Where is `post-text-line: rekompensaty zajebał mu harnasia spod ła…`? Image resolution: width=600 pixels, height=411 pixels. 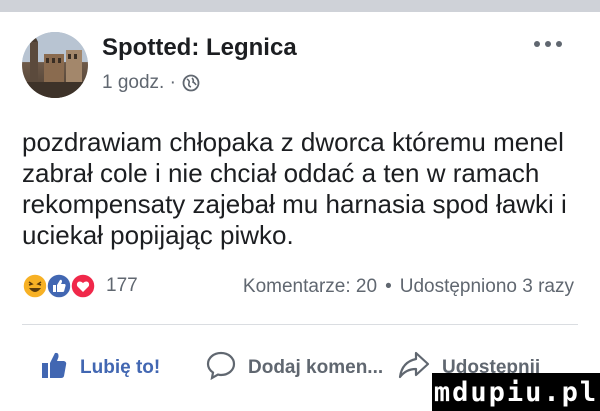
post-text-line: rekompensaty zajebał mu harnasia spod ła… is located at coordinates (294, 204).